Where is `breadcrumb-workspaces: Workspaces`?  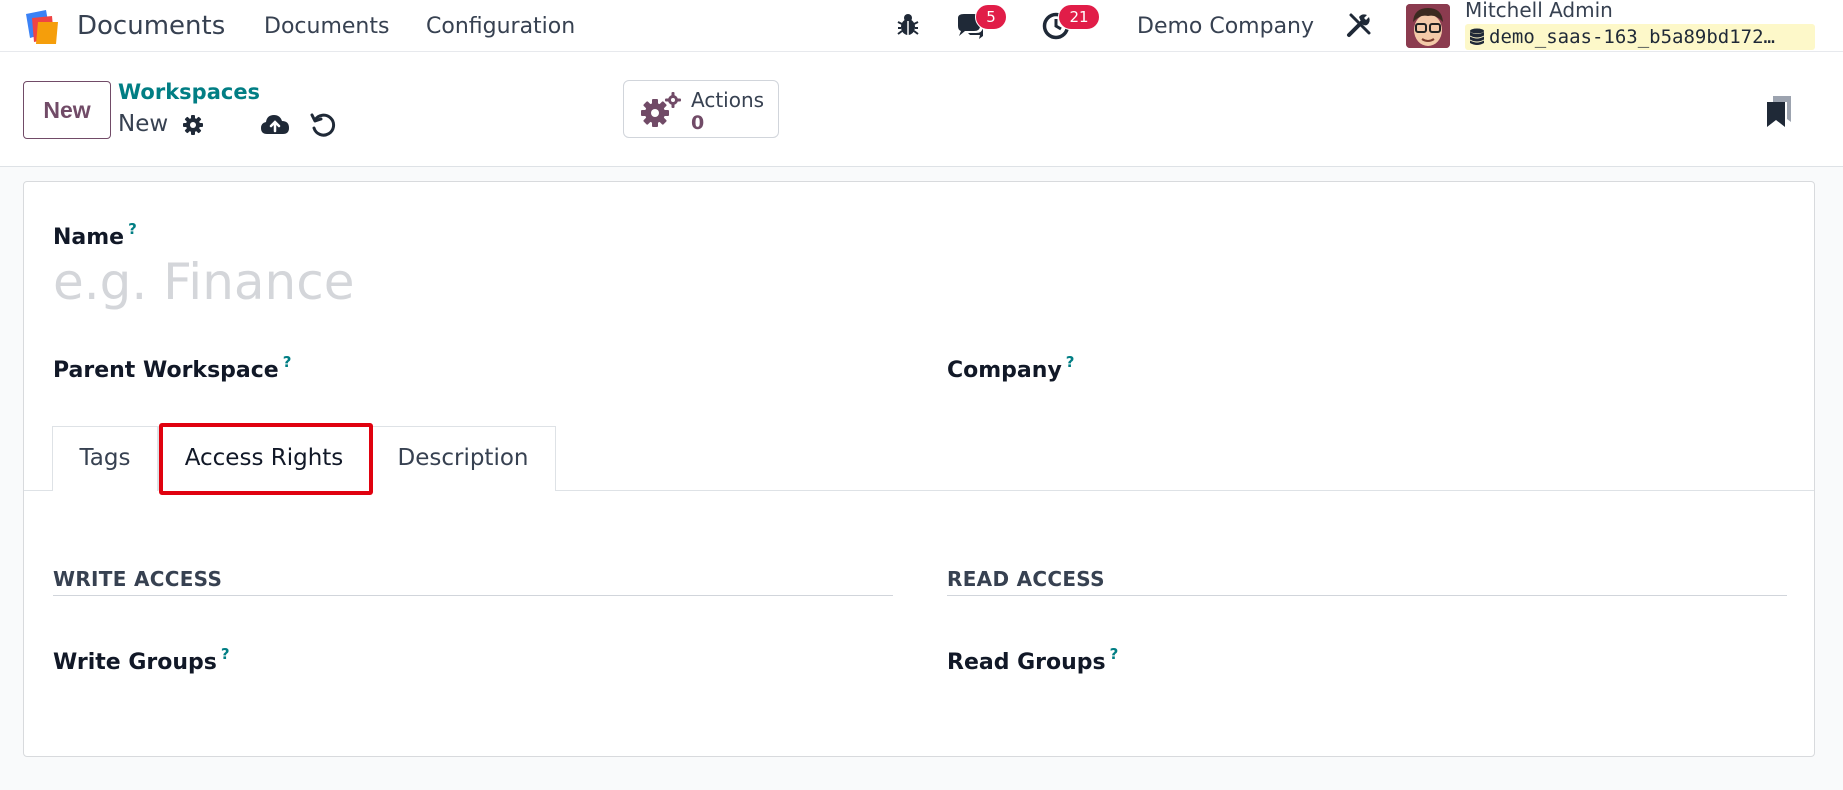
breadcrumb-workspaces: Workspaces is located at coordinates (189, 92).